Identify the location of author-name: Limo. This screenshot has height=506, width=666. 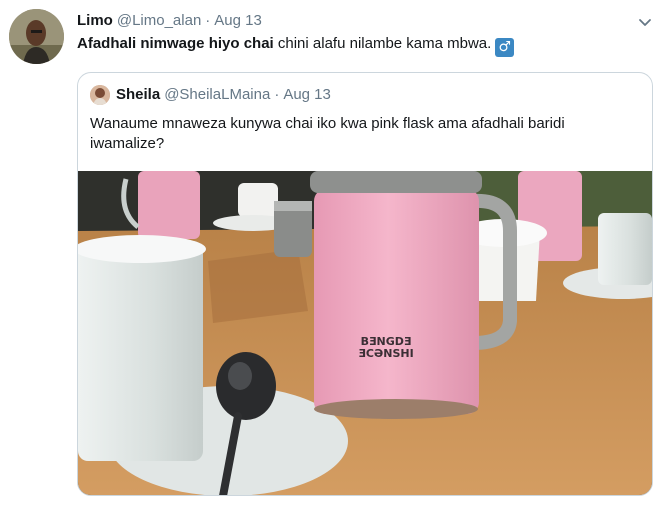
(95, 20).